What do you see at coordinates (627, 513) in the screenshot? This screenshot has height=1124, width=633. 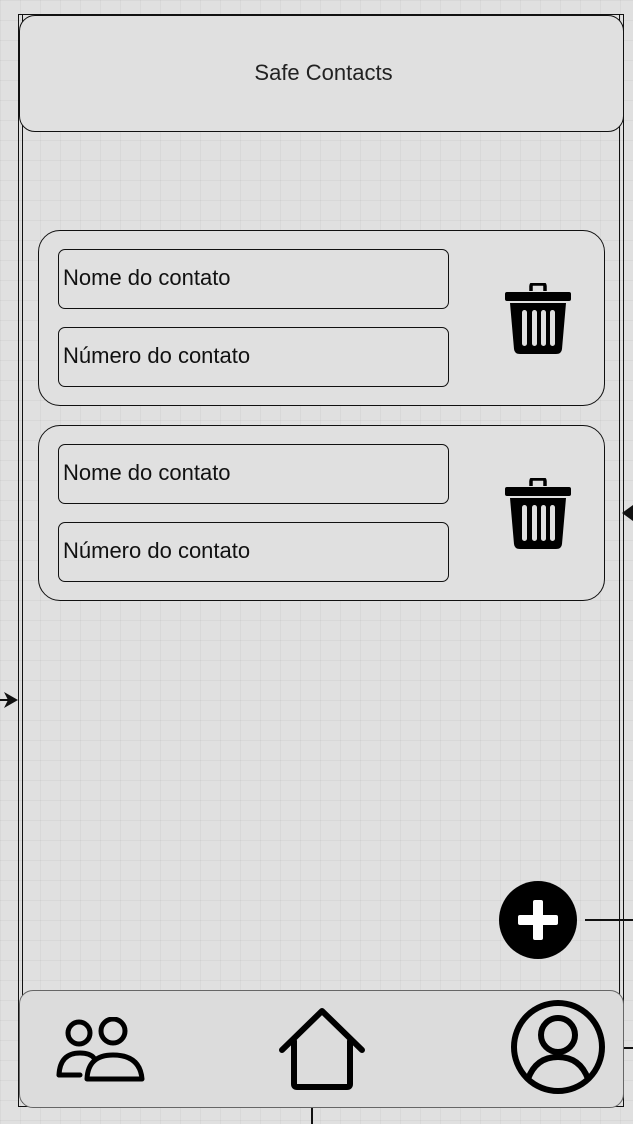 I see `arrowhead-right-icon` at bounding box center [627, 513].